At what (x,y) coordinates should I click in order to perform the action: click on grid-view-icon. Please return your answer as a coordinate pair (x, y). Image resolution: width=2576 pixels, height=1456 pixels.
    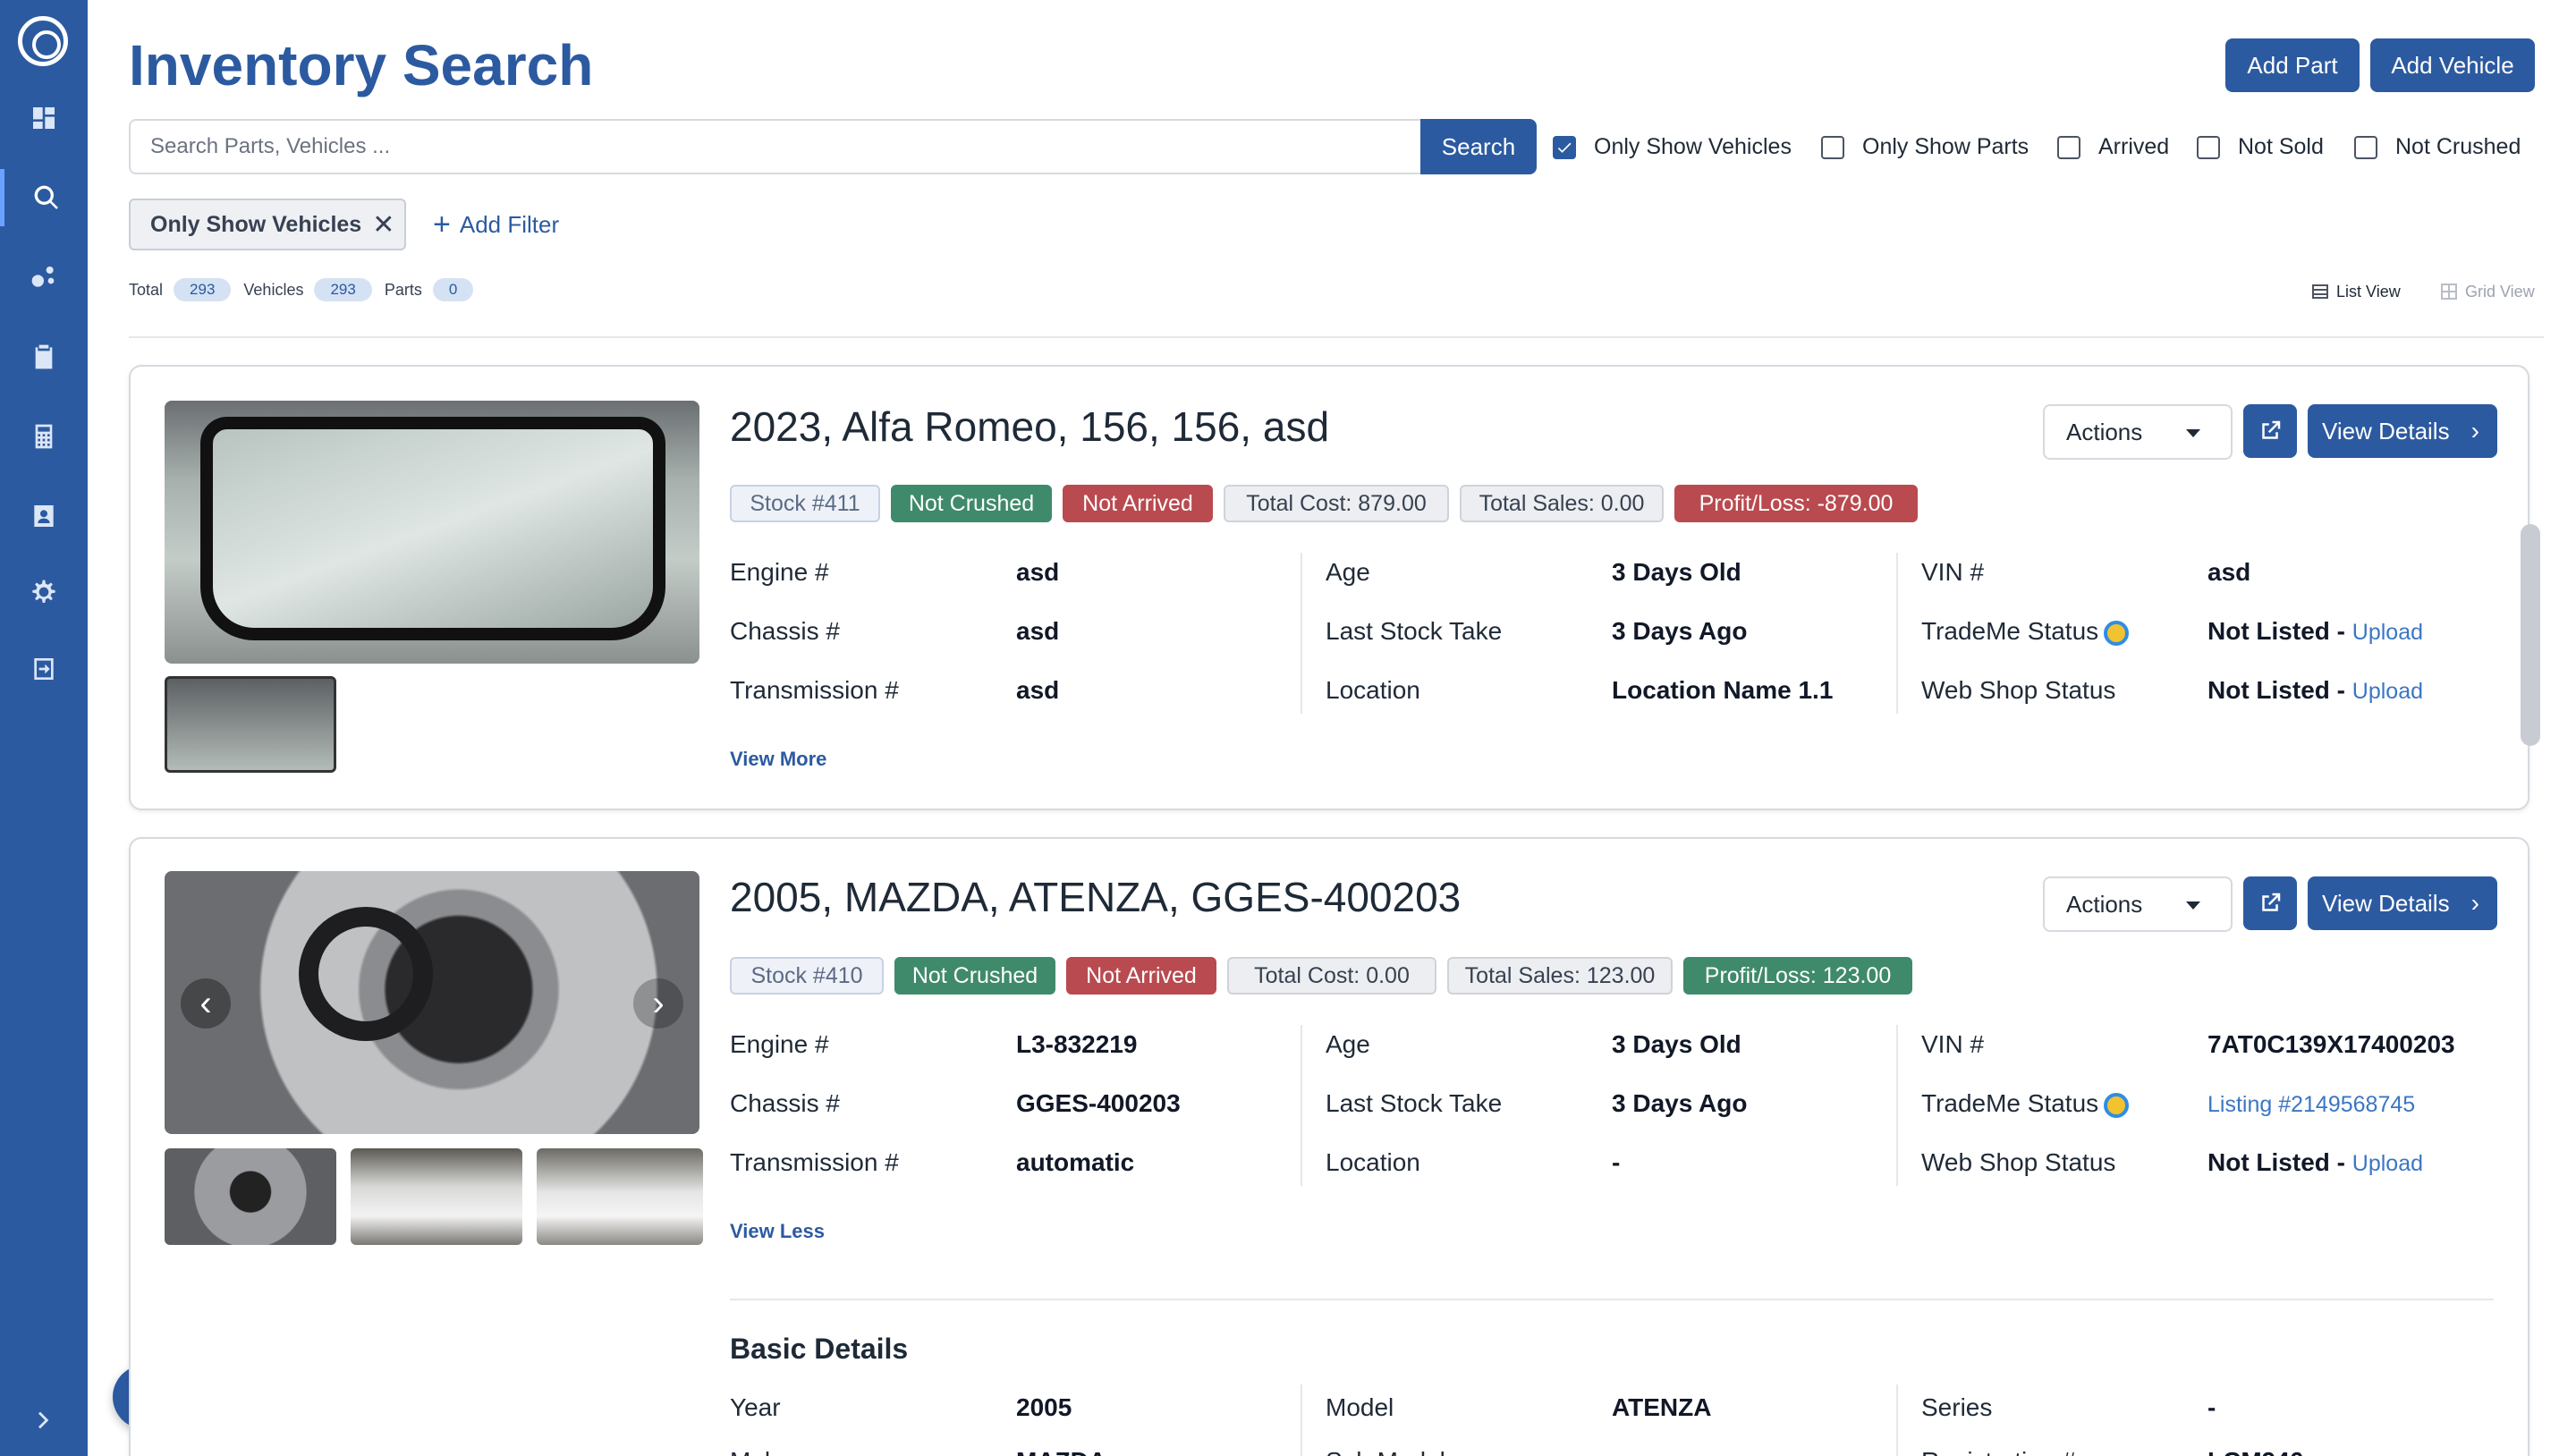
    Looking at the image, I should click on (2449, 292).